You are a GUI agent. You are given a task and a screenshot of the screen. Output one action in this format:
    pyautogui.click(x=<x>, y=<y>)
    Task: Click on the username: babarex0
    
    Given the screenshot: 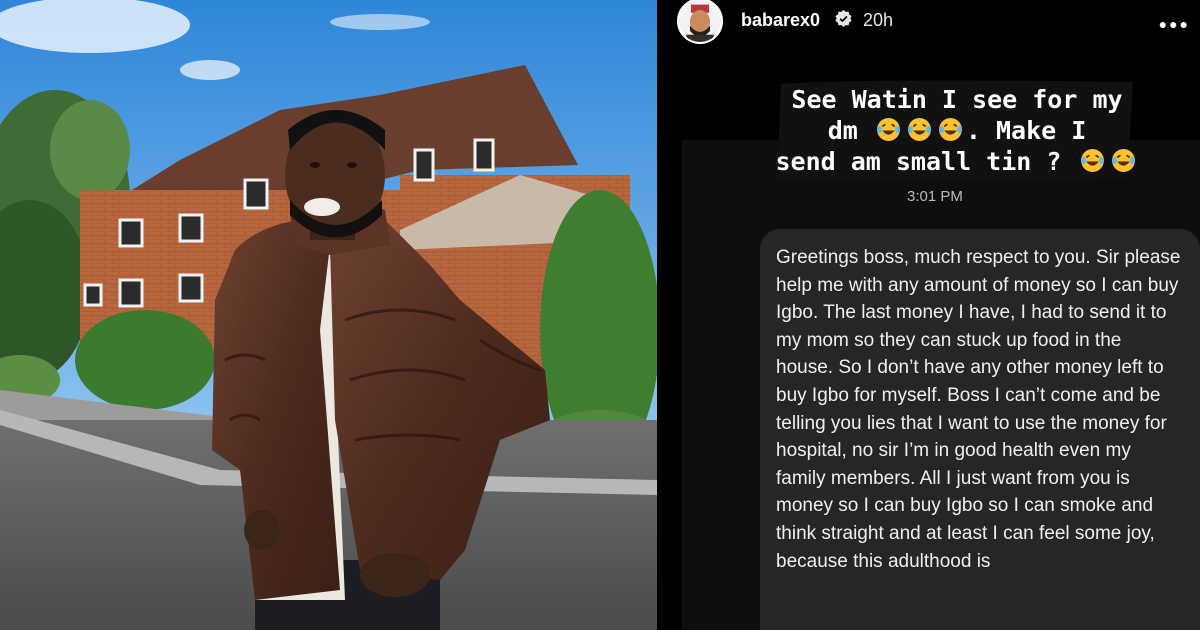 What is the action you would take?
    pyautogui.click(x=780, y=20)
    